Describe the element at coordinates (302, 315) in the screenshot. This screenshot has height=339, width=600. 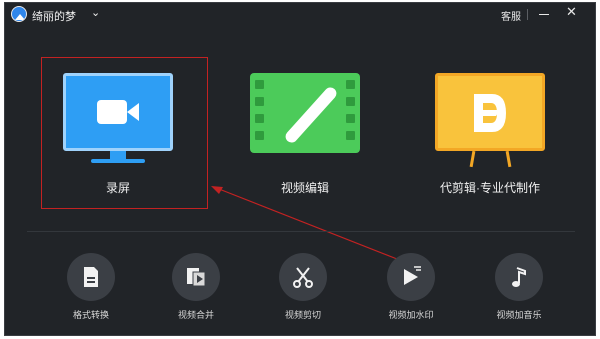
I see `tool-label: 视频剪切` at that location.